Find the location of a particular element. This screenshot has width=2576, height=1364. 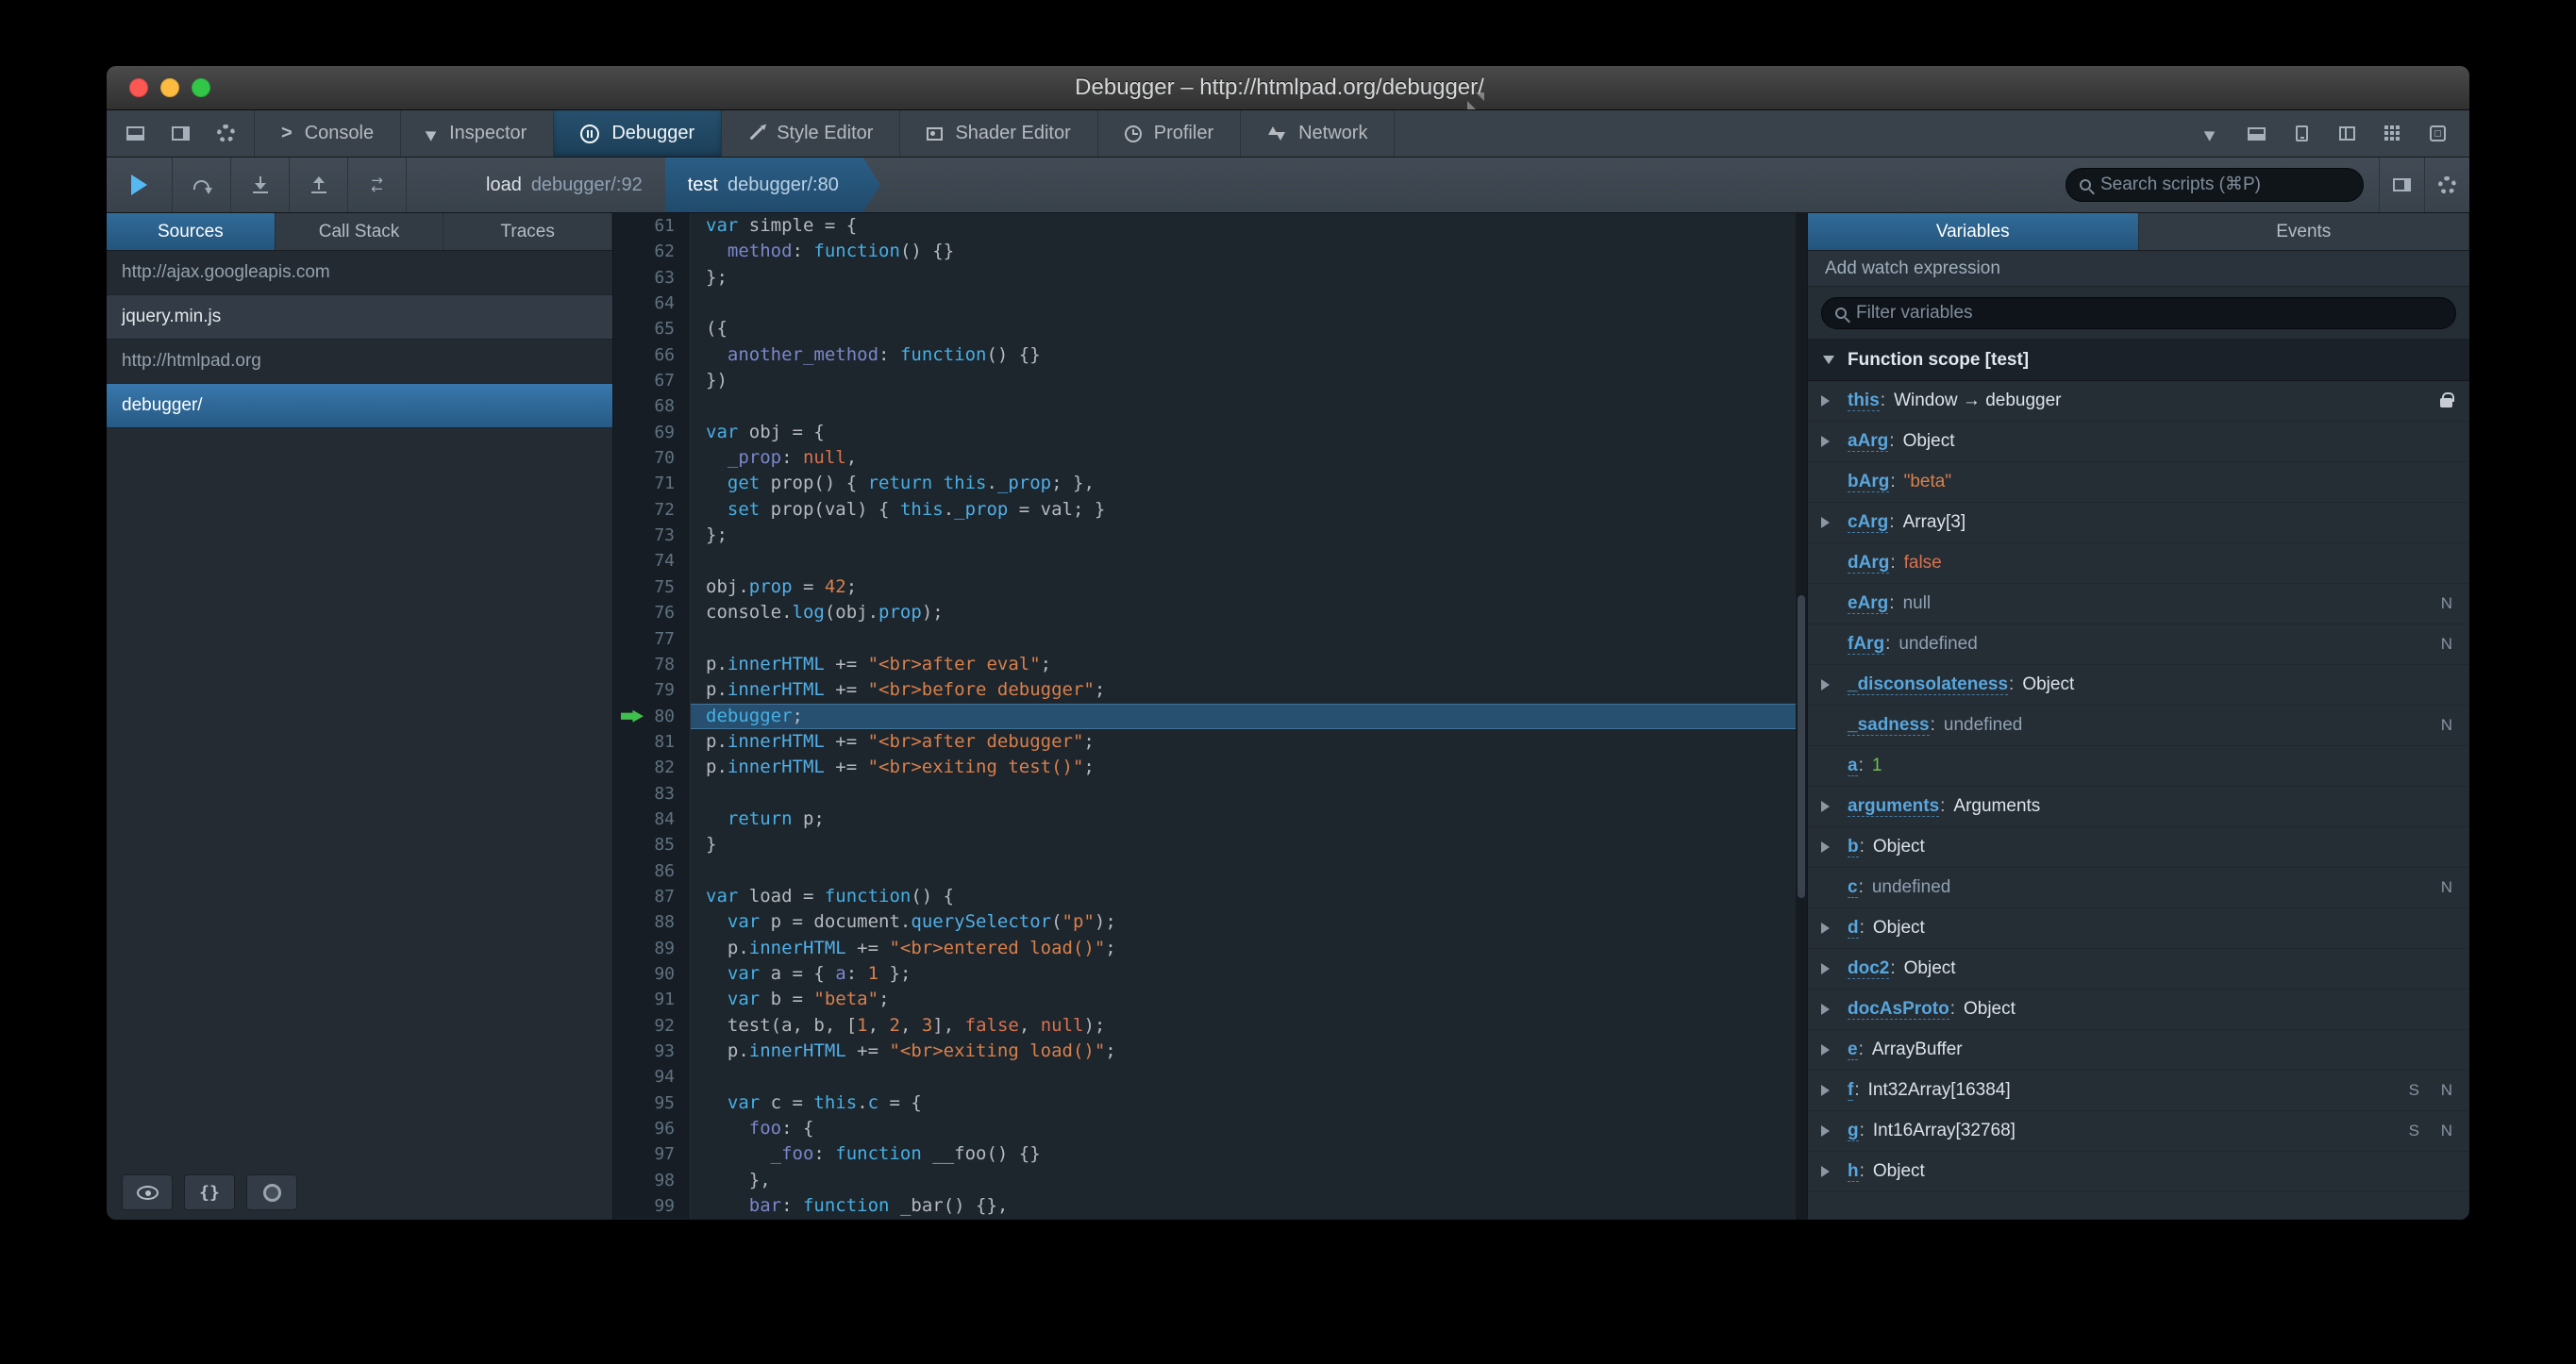

collapse-arrow-icon is located at coordinates (1828, 360).